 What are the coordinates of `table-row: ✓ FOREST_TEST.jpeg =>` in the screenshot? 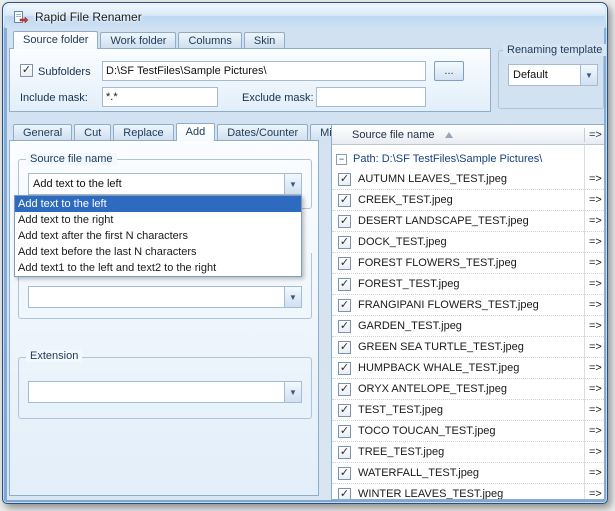 It's located at (468, 284).